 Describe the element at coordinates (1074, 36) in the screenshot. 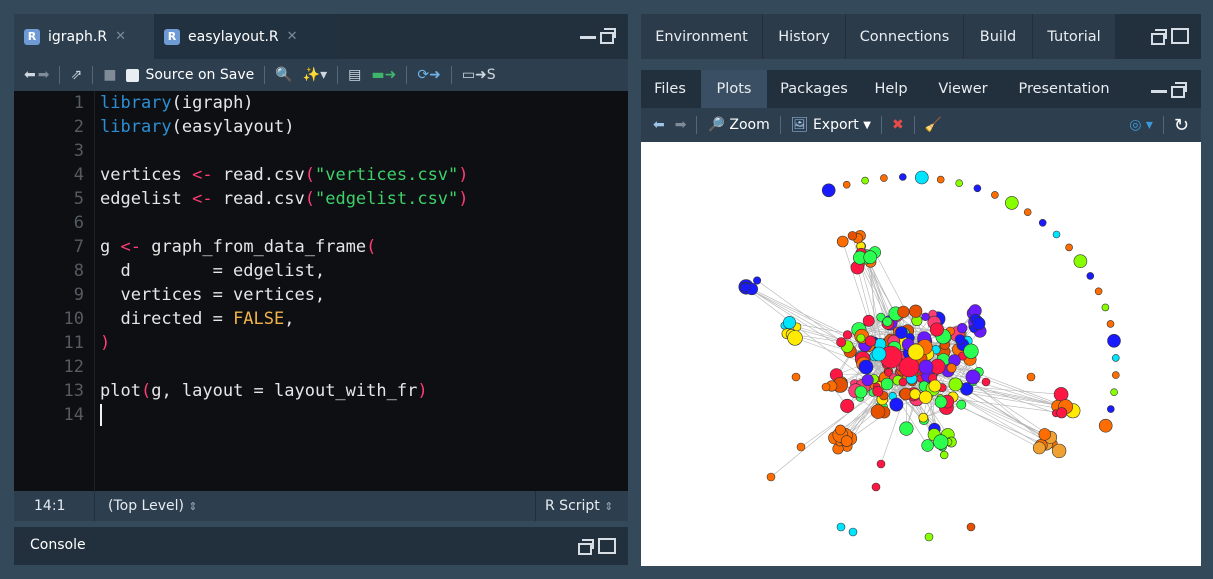

I see `tab-tutorial: Tutorial` at that location.